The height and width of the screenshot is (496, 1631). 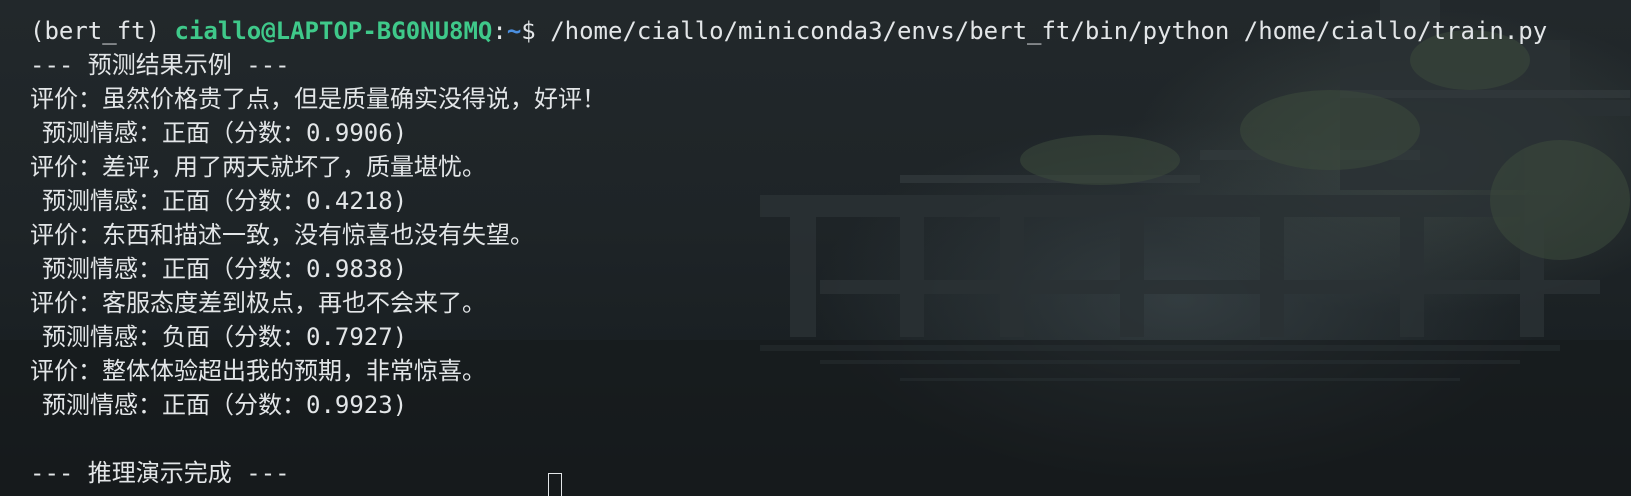 I want to click on review-line: 评价：差评，用了两天就坏了，质量堪忧。, so click(x=258, y=167).